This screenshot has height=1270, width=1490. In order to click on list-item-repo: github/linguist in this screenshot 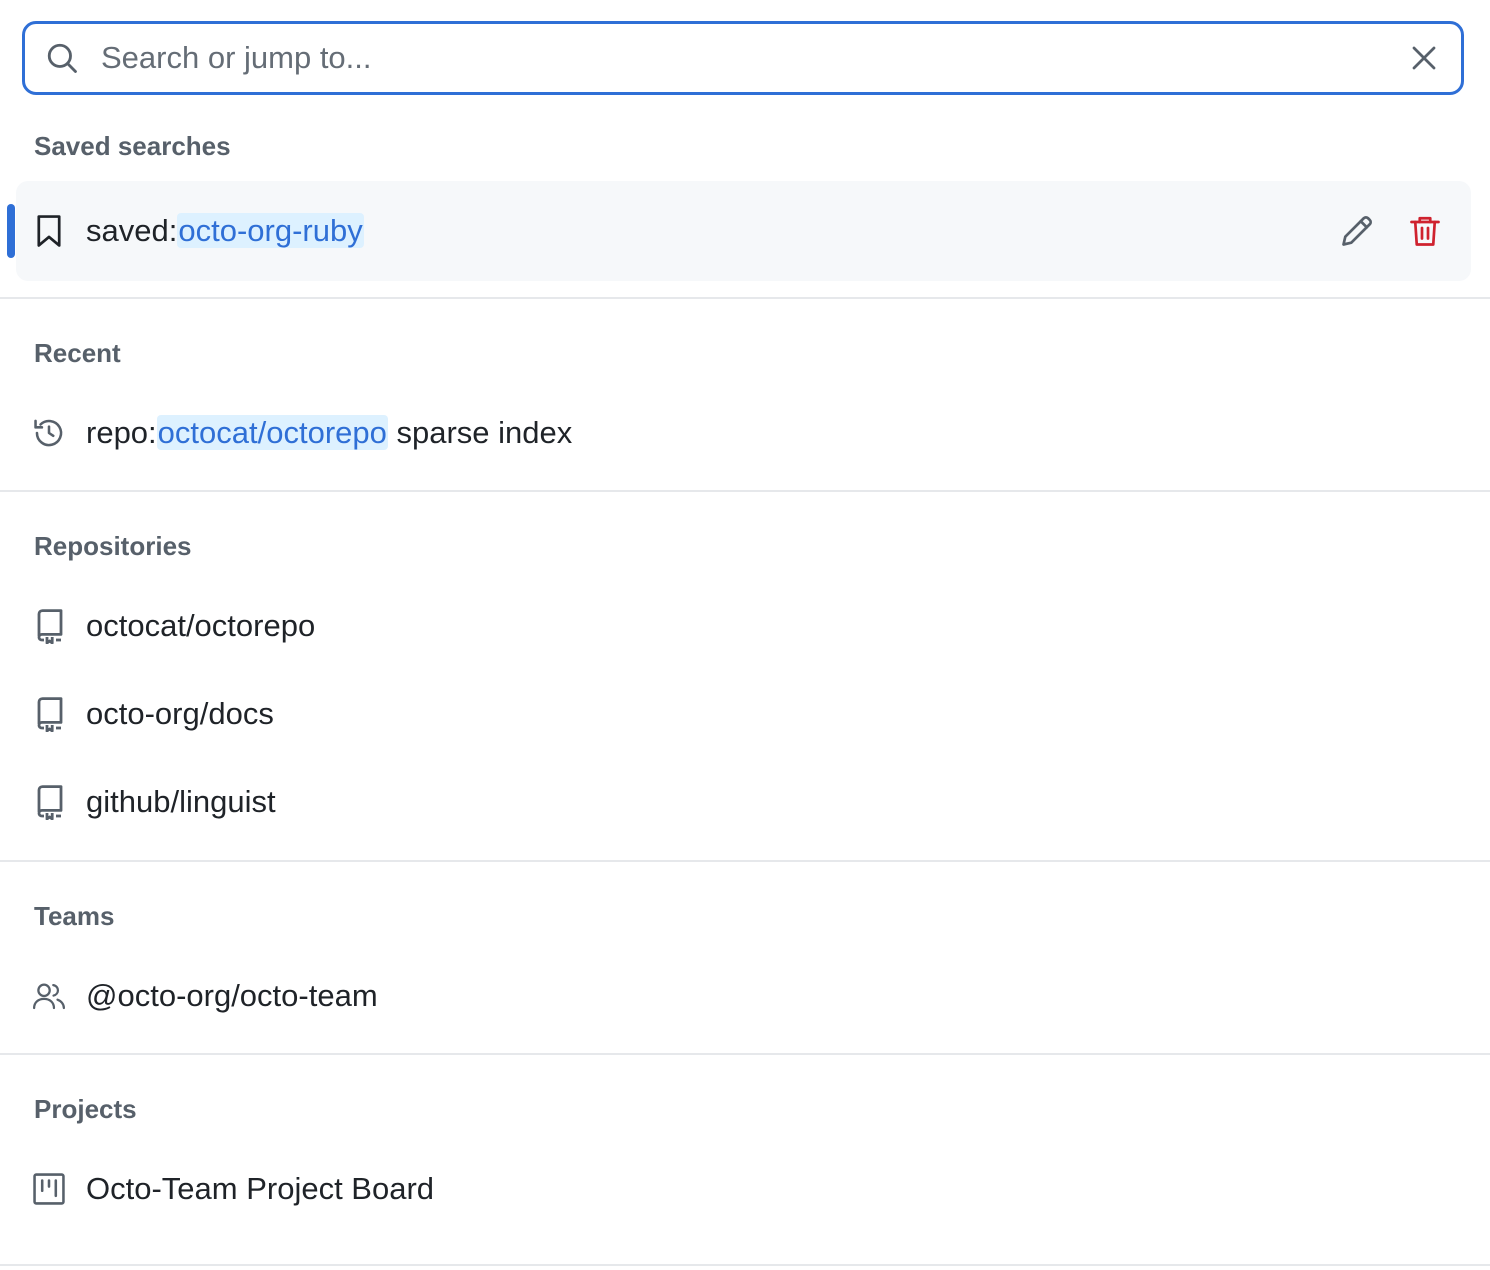, I will do `click(743, 802)`.